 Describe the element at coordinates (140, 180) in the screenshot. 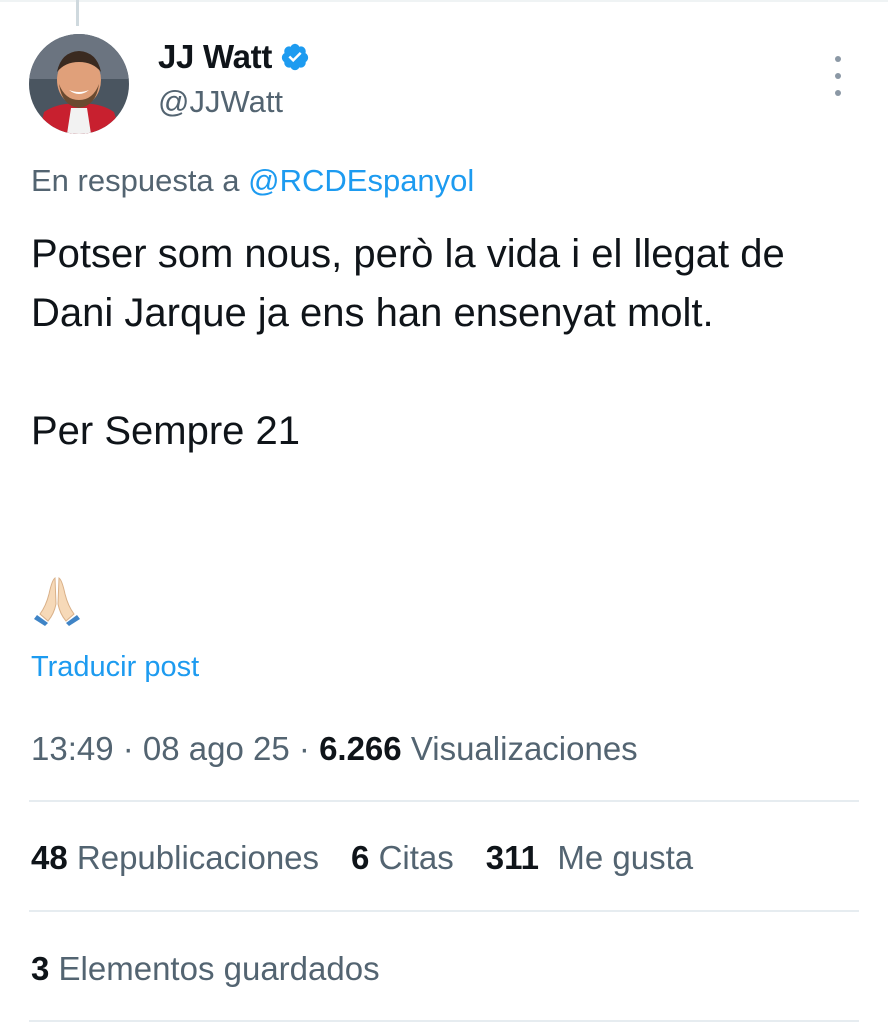

I see `reply-prefix: En respuesta a` at that location.